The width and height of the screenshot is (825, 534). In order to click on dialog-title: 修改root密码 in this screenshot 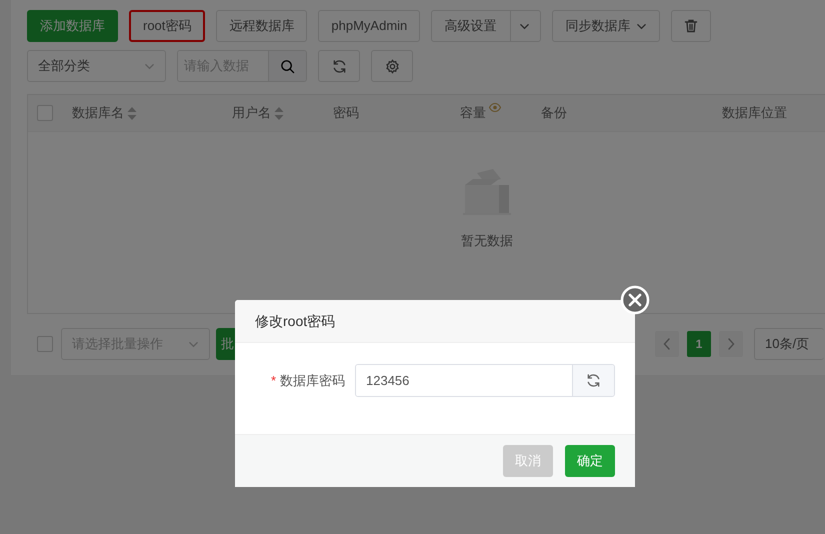, I will do `click(295, 321)`.